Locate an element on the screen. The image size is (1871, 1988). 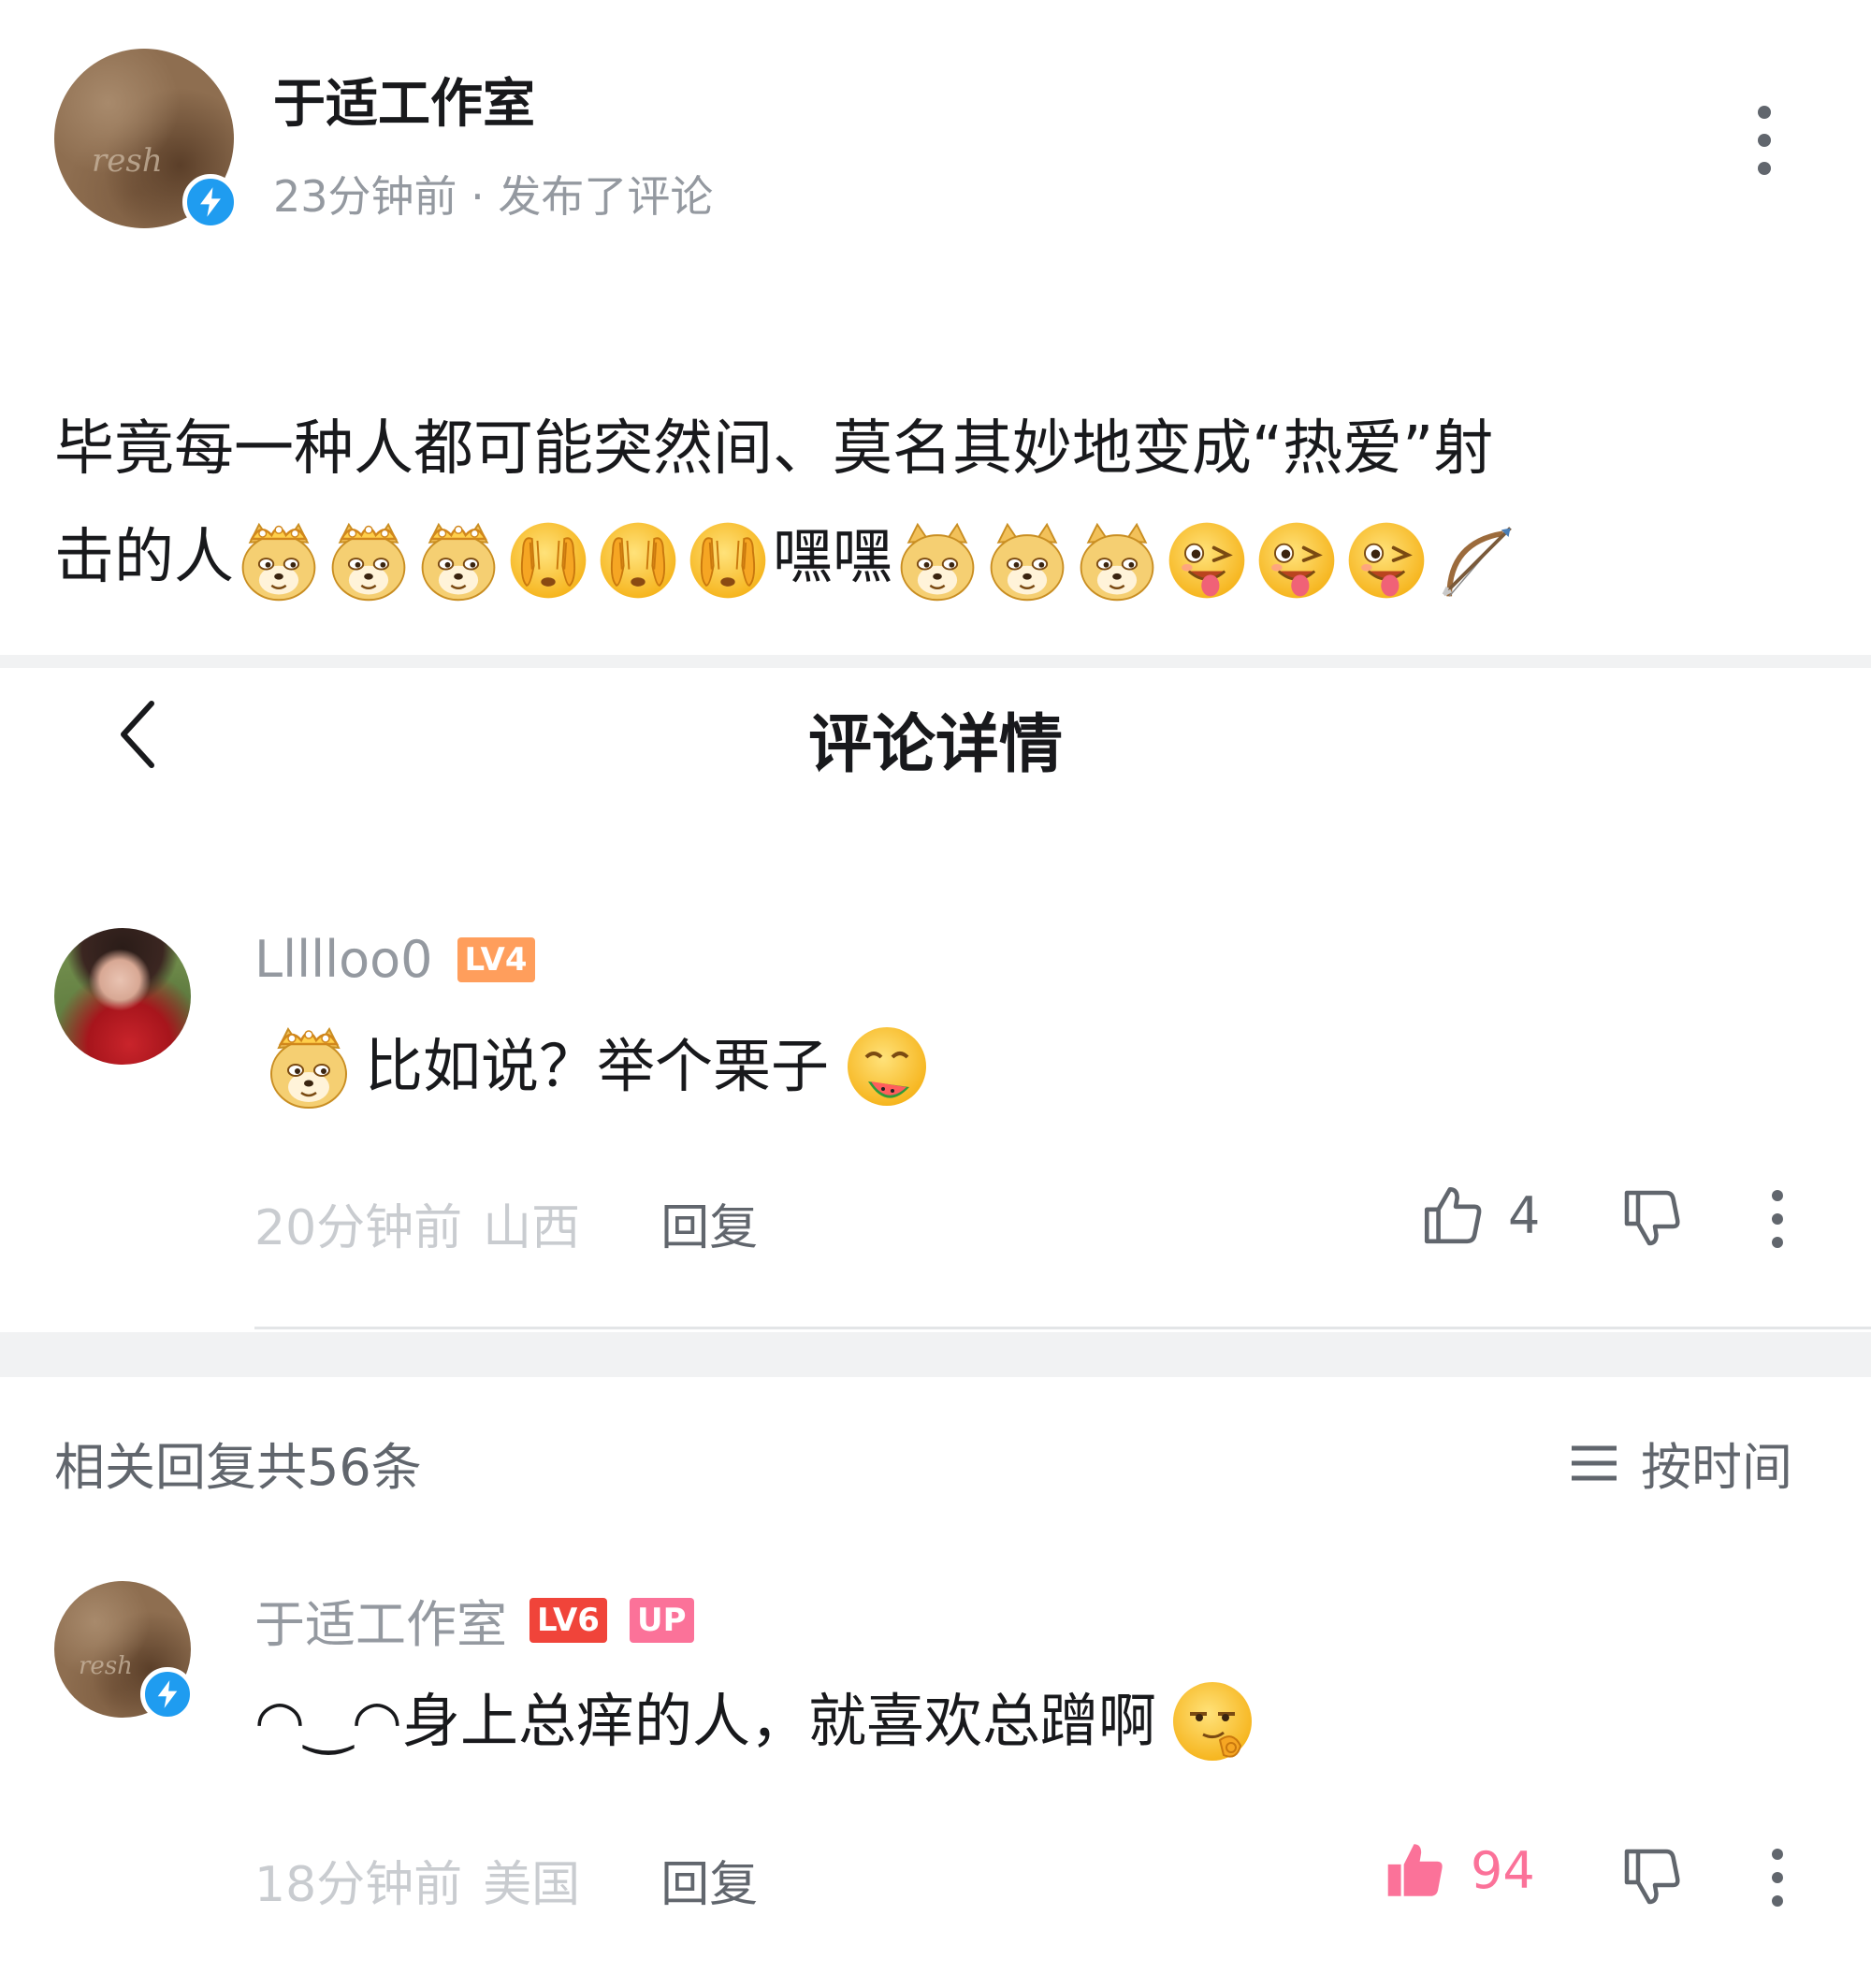
like-count: 94 is located at coordinates (1503, 1870).